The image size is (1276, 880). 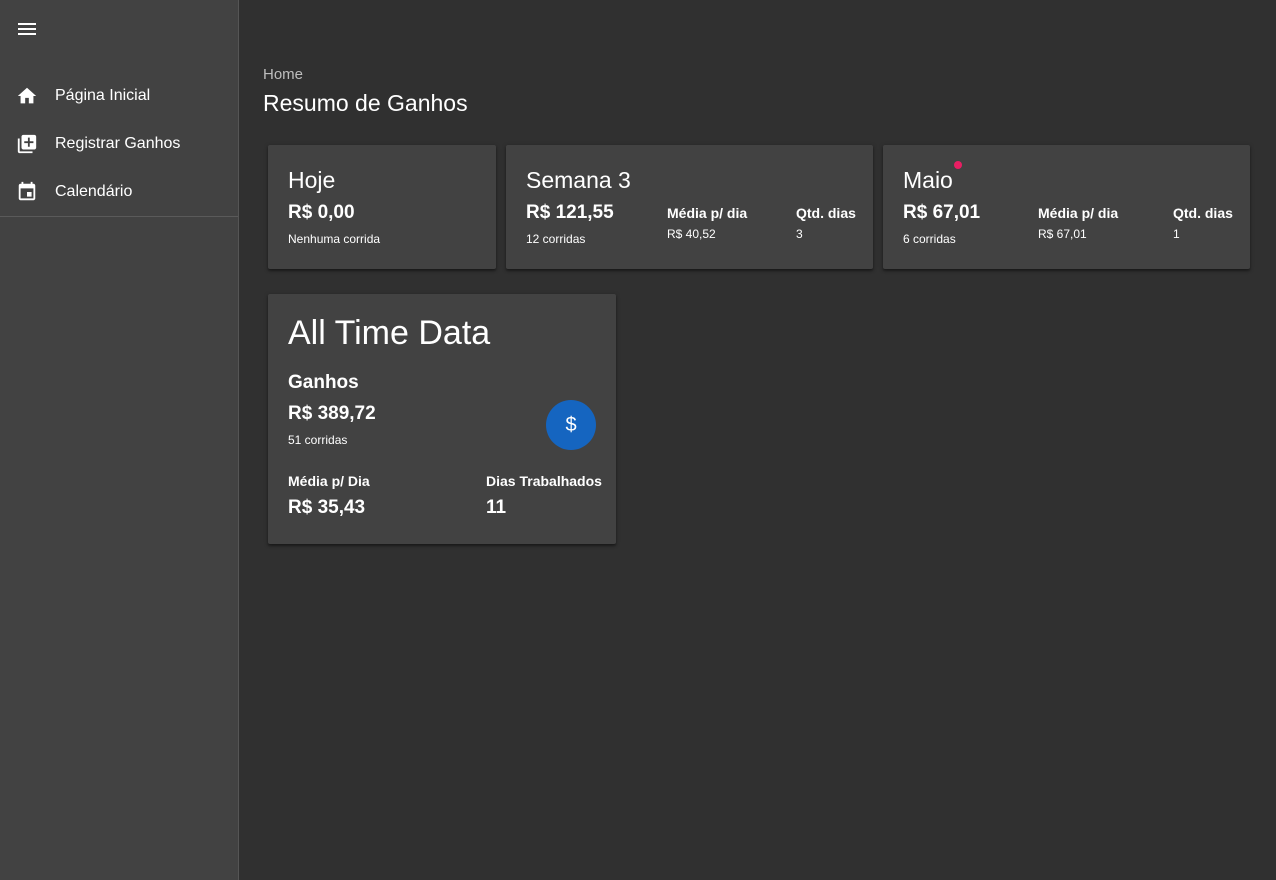 I want to click on sidebar-item-registrar-ganhos: Registrar Ganhos, so click(x=119, y=144).